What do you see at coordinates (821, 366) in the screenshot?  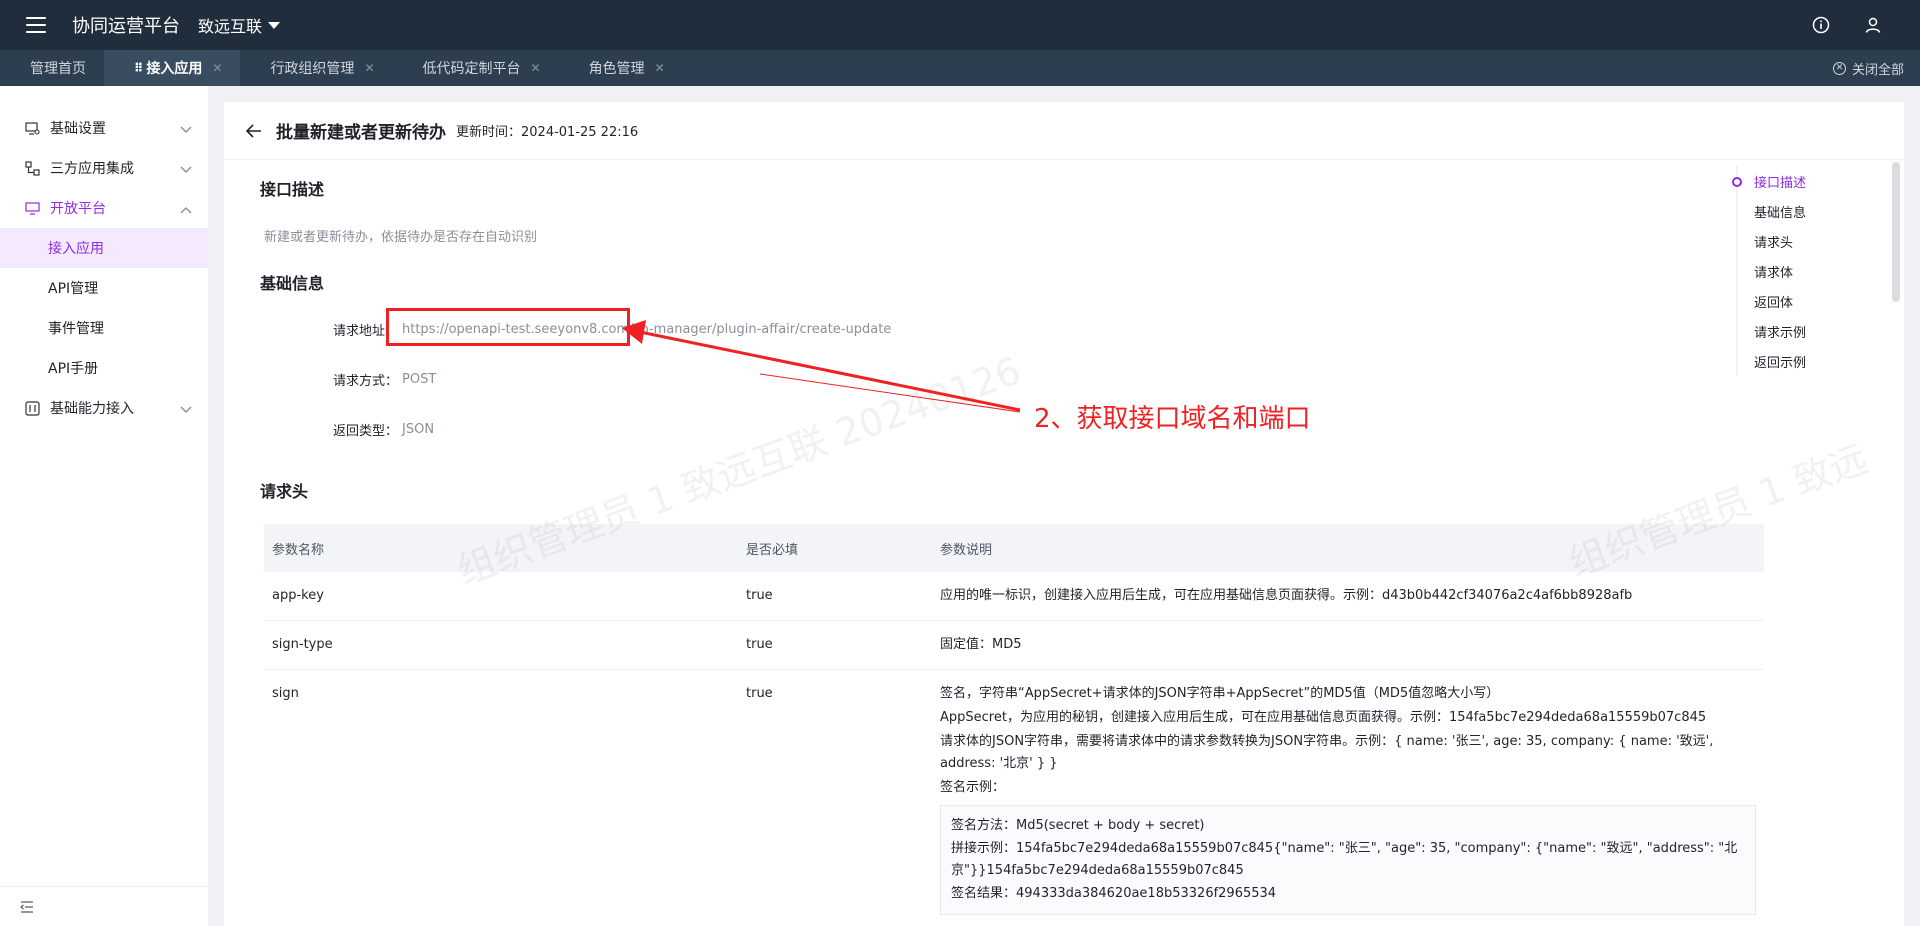 I see `annotation-arrow` at bounding box center [821, 366].